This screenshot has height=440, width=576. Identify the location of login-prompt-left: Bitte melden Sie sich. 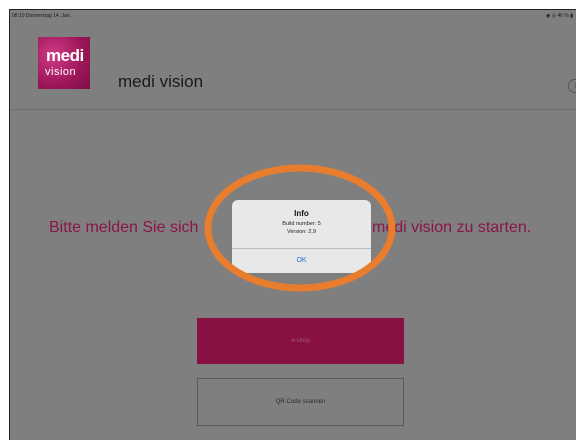
(124, 227).